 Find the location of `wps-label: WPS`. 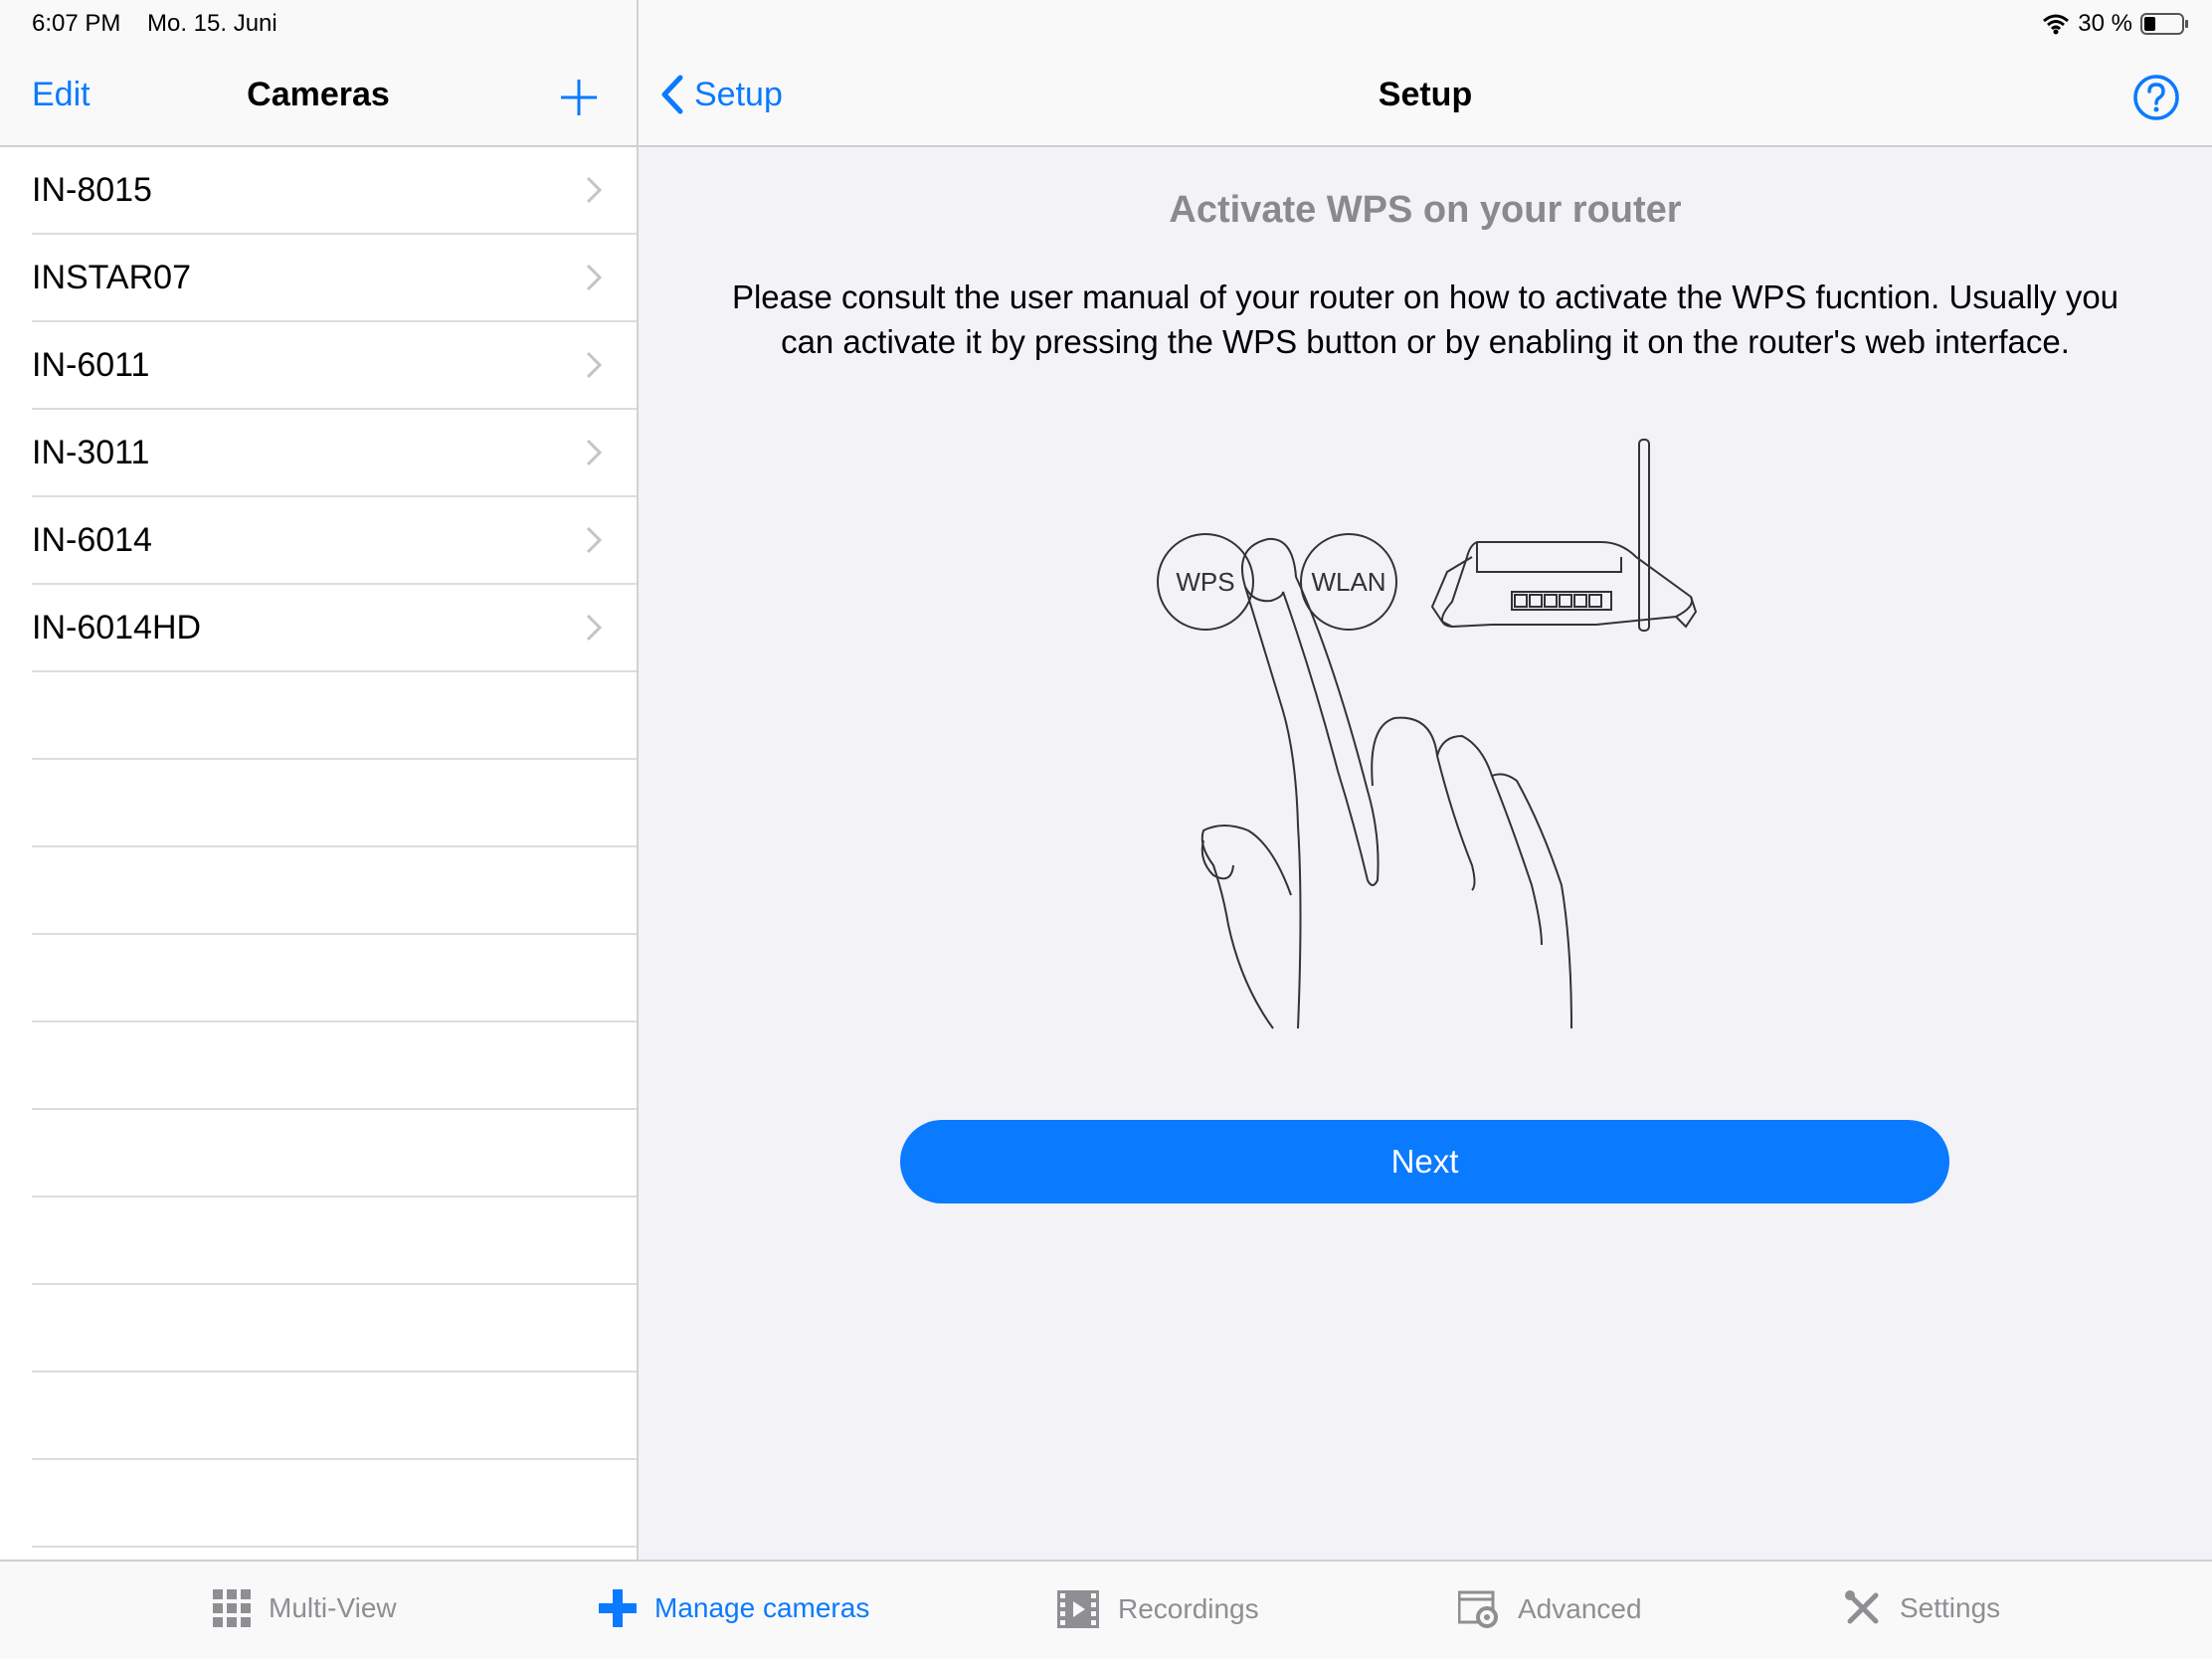

wps-label: WPS is located at coordinates (1205, 582).